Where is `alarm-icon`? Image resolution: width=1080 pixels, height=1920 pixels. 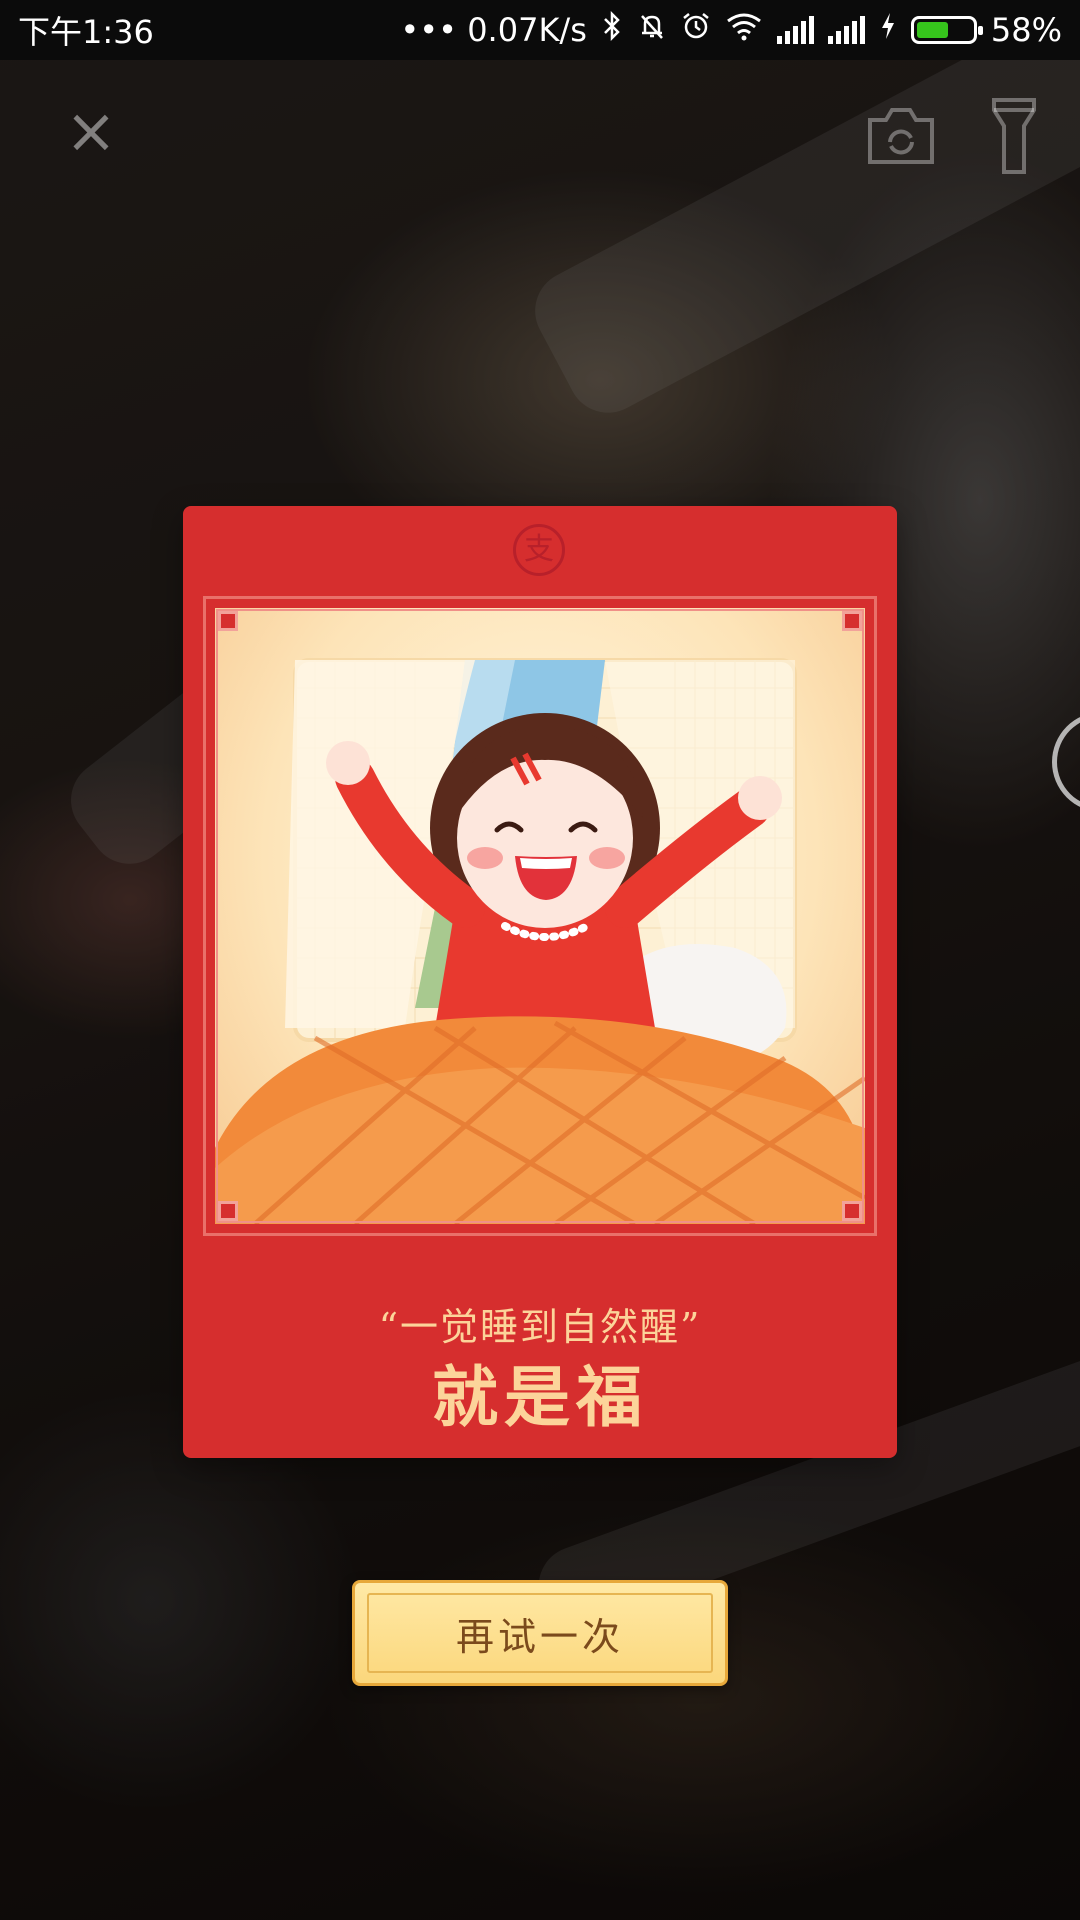
alarm-icon is located at coordinates (696, 30).